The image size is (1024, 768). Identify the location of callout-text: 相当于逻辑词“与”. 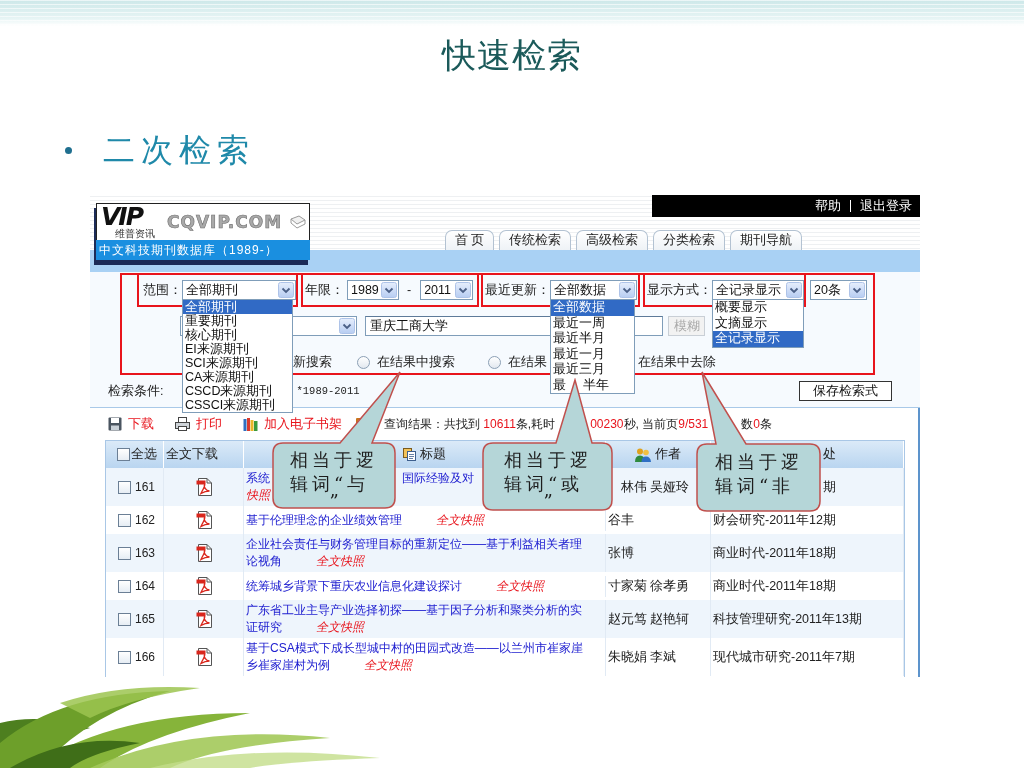
(334, 478).